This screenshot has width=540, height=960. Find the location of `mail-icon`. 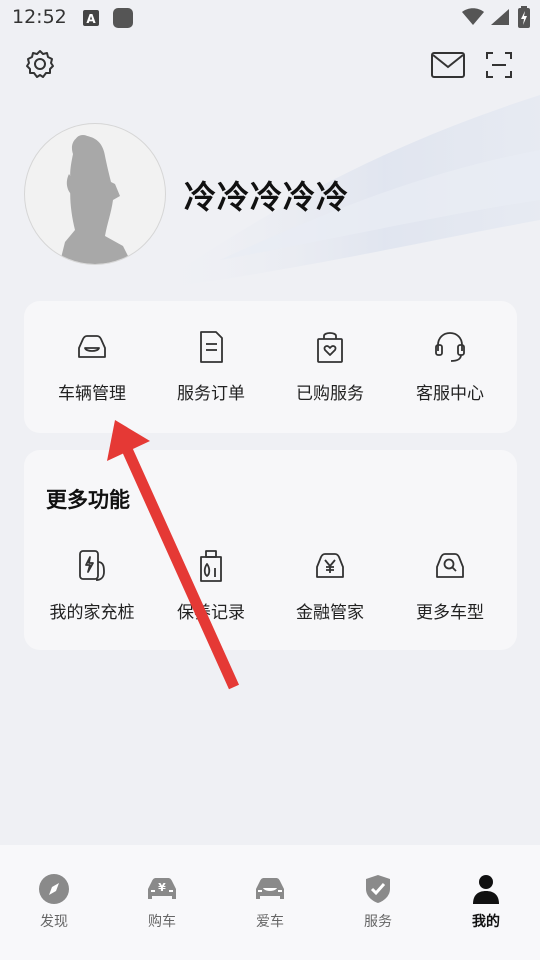

mail-icon is located at coordinates (448, 67).